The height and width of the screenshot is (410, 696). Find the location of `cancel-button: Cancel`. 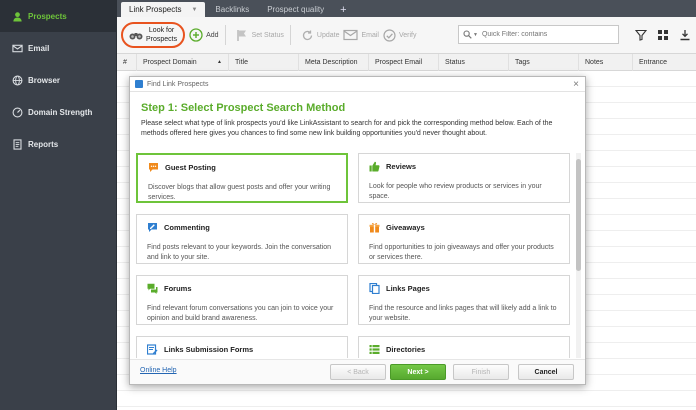

cancel-button: Cancel is located at coordinates (546, 372).